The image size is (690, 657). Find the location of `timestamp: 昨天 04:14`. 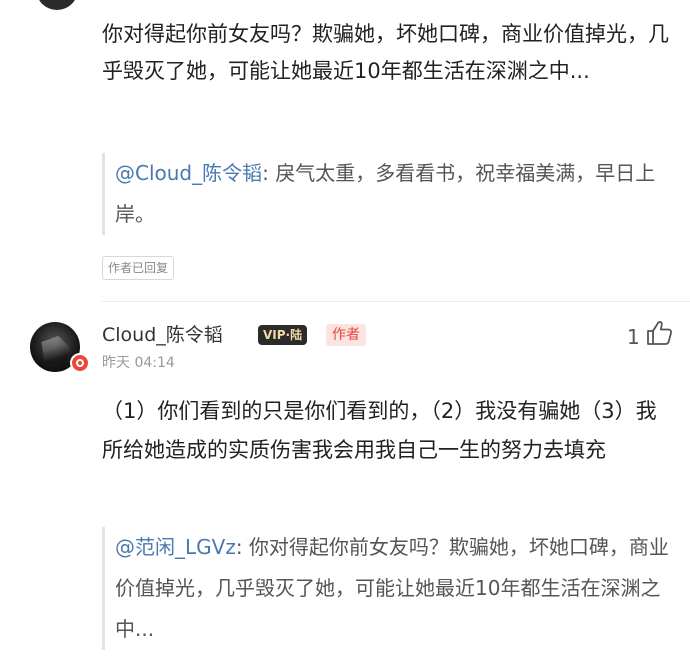

timestamp: 昨天 04:14 is located at coordinates (138, 363).